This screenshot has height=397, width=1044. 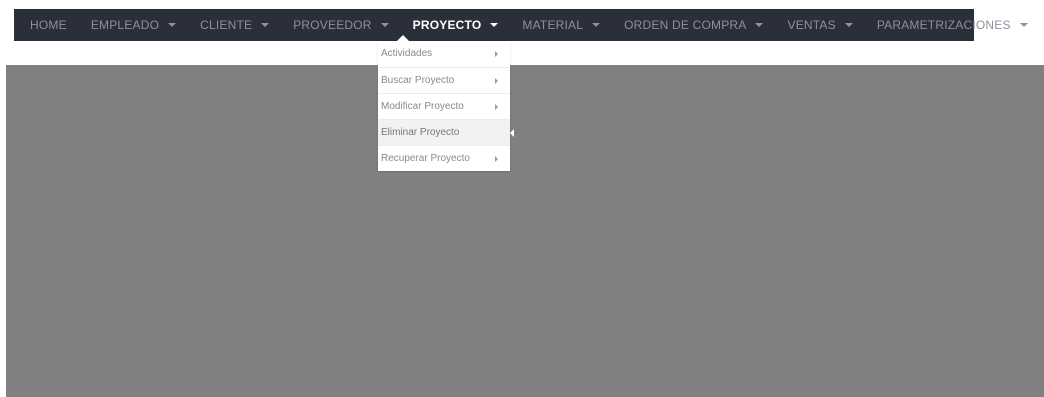 What do you see at coordinates (418, 80) in the screenshot?
I see `menu-item-label: Buscar Proyecto` at bounding box center [418, 80].